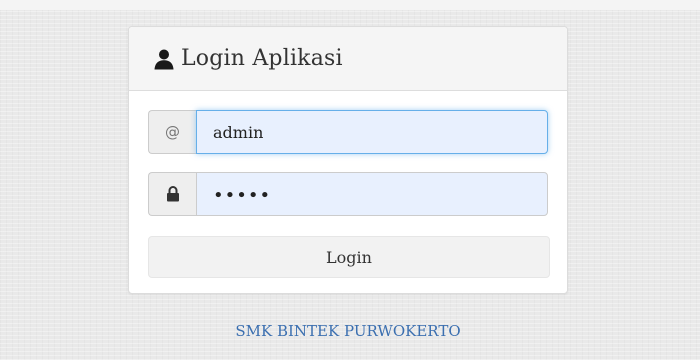 The height and width of the screenshot is (360, 700). Describe the element at coordinates (348, 59) in the screenshot. I see `login-panel-heading: Login Aplikasi` at that location.